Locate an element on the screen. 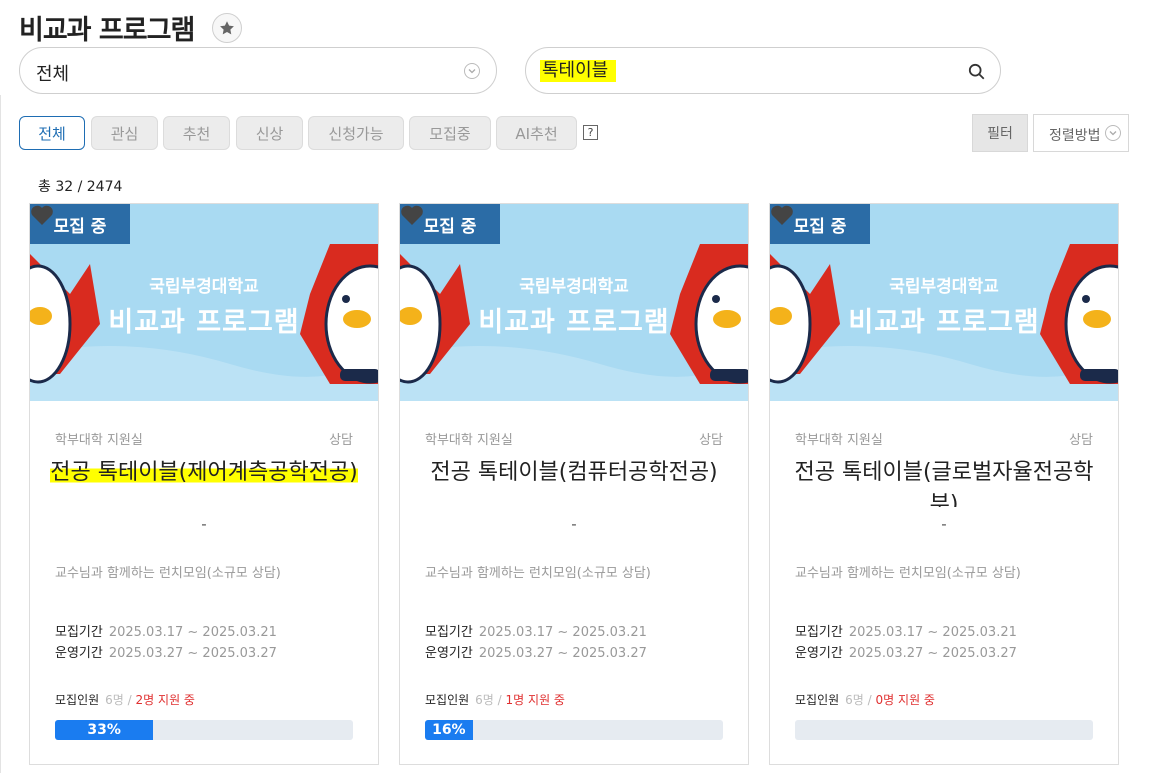  sort-select: 정렬방법 is located at coordinates (1081, 133).